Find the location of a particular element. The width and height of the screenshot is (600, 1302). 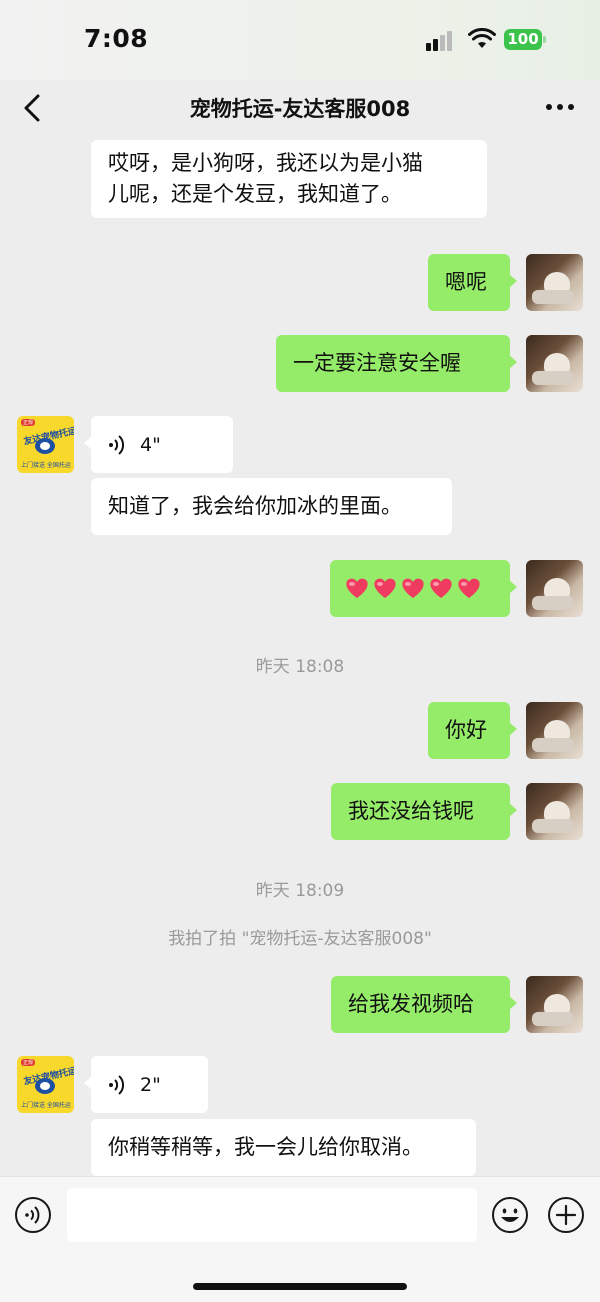

message-text: 一定要注意安全喔 is located at coordinates (377, 363).